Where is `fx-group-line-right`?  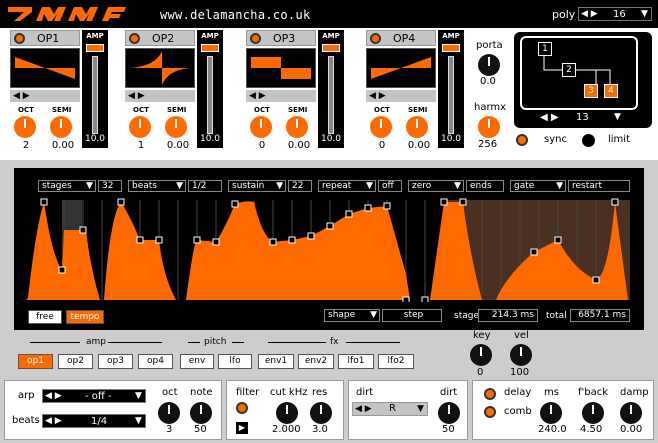 fx-group-line-right is located at coordinates (373, 342).